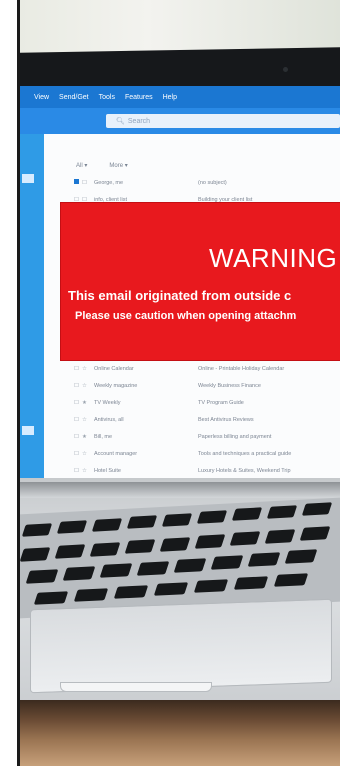  I want to click on sidebar-bottom-button, so click(28, 430).